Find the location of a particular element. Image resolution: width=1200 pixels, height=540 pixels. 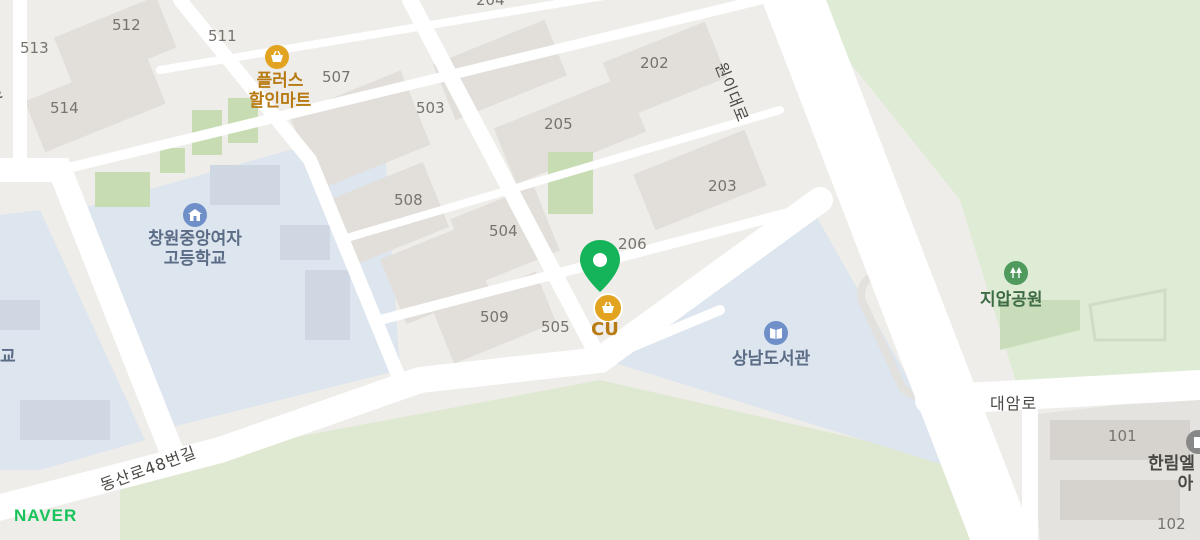

building-number: 514 is located at coordinates (64, 108).